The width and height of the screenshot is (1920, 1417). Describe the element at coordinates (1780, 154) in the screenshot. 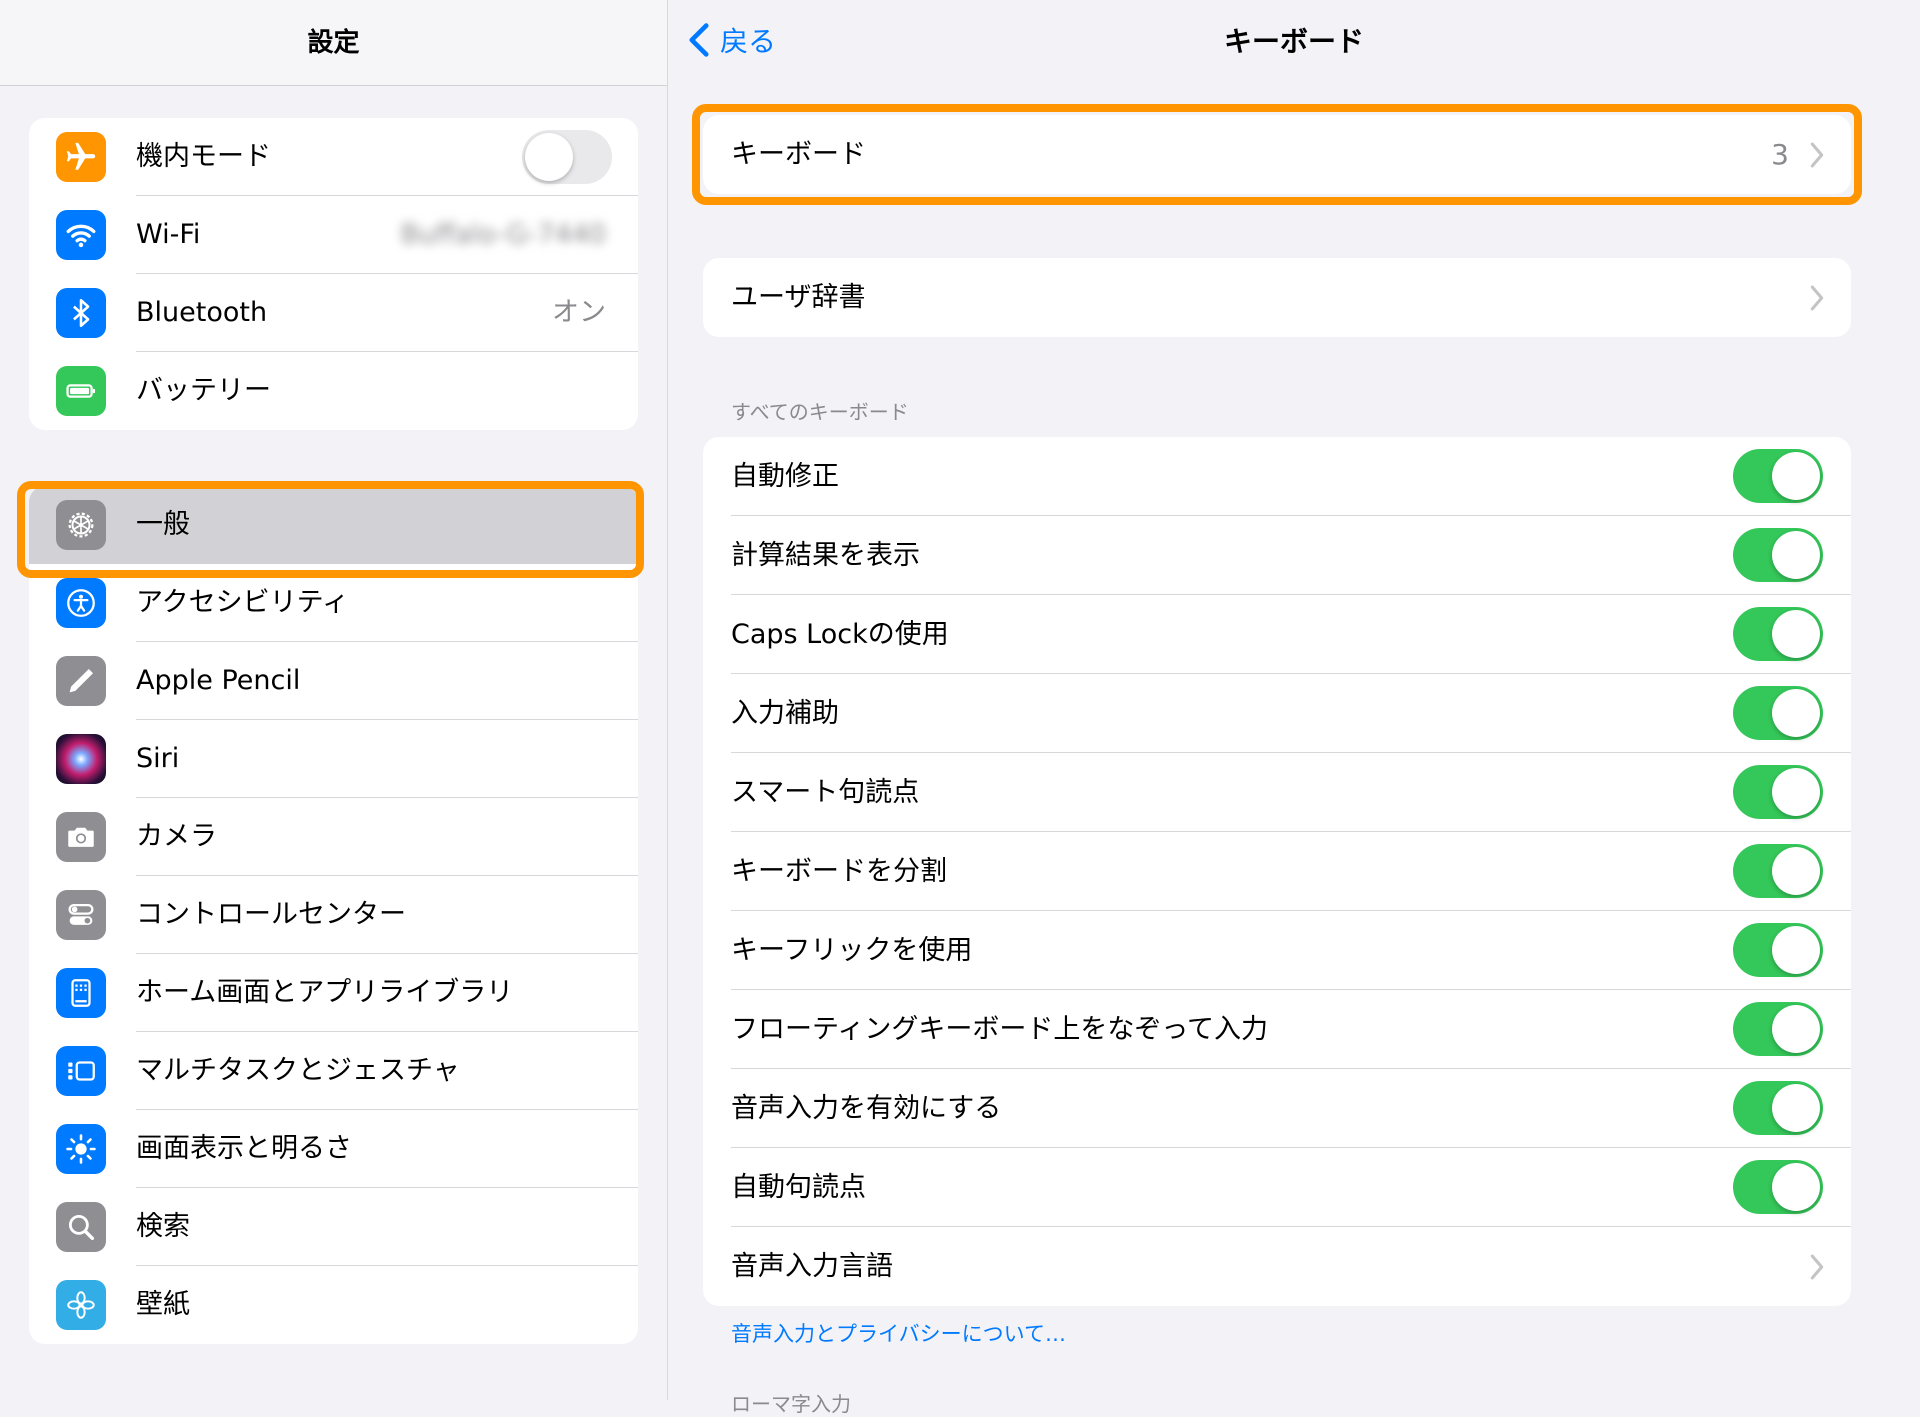

I see `keyboards-count: 3` at that location.